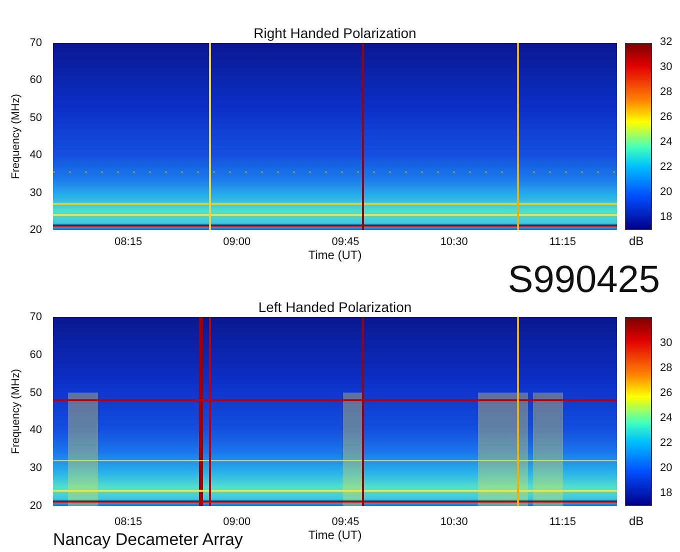 This screenshot has height=552, width=680. Describe the element at coordinates (584, 280) in the screenshot. I see `event-id-label: S990425` at that location.